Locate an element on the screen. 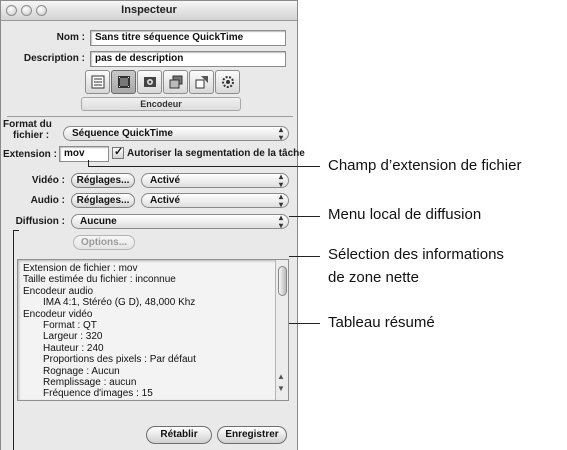 The image size is (567, 450). annotation-summary-table: Tableau résumé is located at coordinates (381, 322).